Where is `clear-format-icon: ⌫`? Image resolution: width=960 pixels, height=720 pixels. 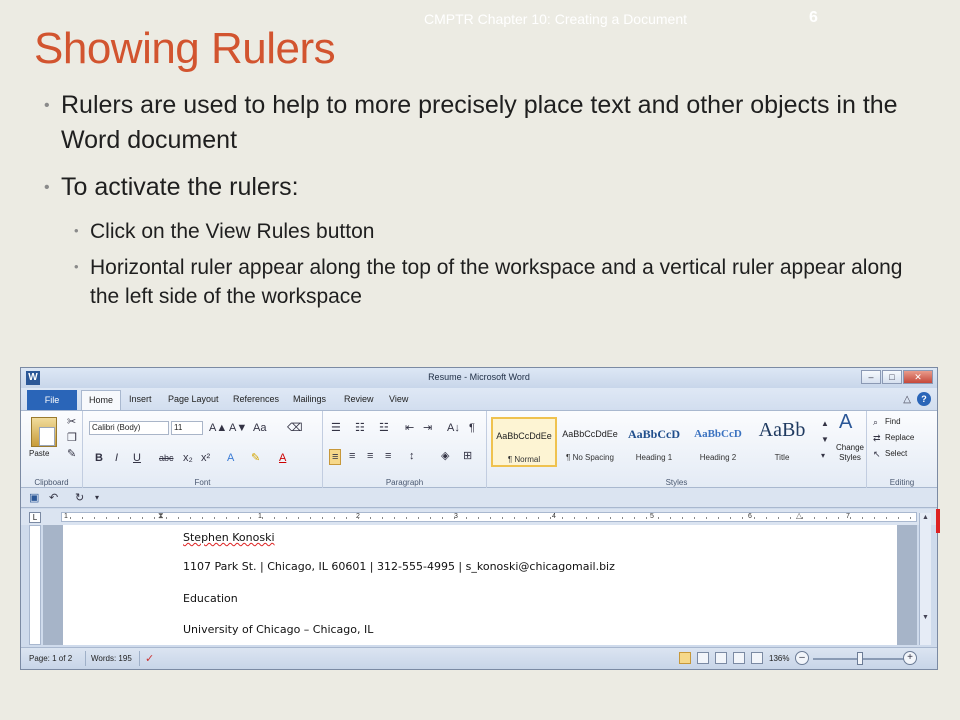 clear-format-icon: ⌫ is located at coordinates (295, 428).